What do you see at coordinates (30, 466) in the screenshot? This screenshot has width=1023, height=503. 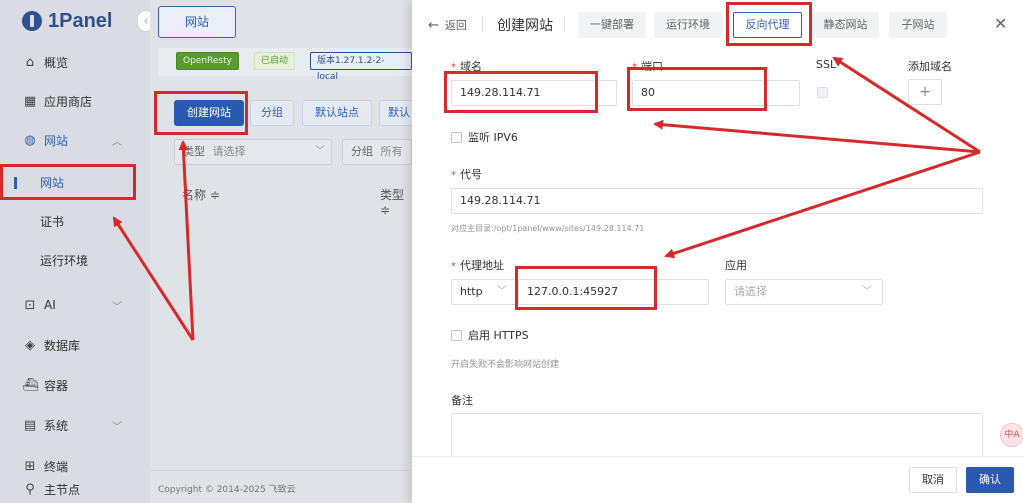 I see `terminal-icon: ⊞` at bounding box center [30, 466].